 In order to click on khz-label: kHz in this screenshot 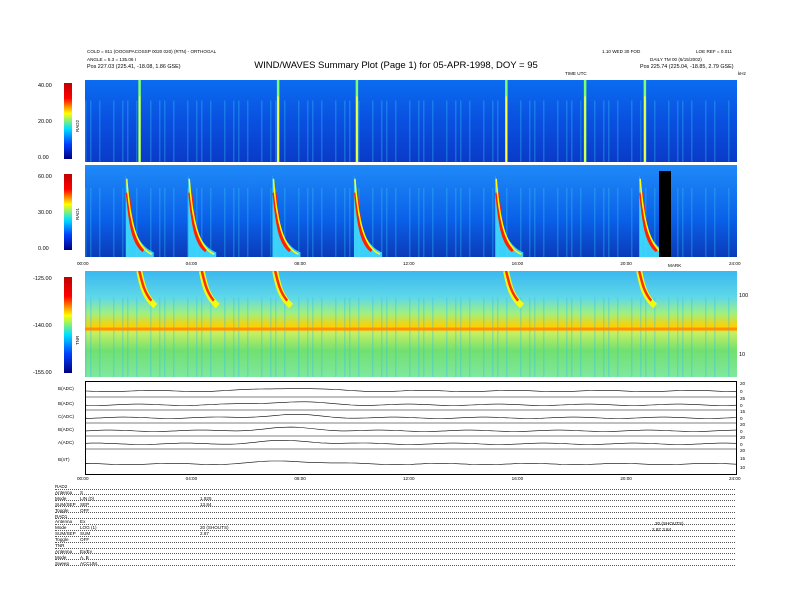, I will do `click(742, 73)`.